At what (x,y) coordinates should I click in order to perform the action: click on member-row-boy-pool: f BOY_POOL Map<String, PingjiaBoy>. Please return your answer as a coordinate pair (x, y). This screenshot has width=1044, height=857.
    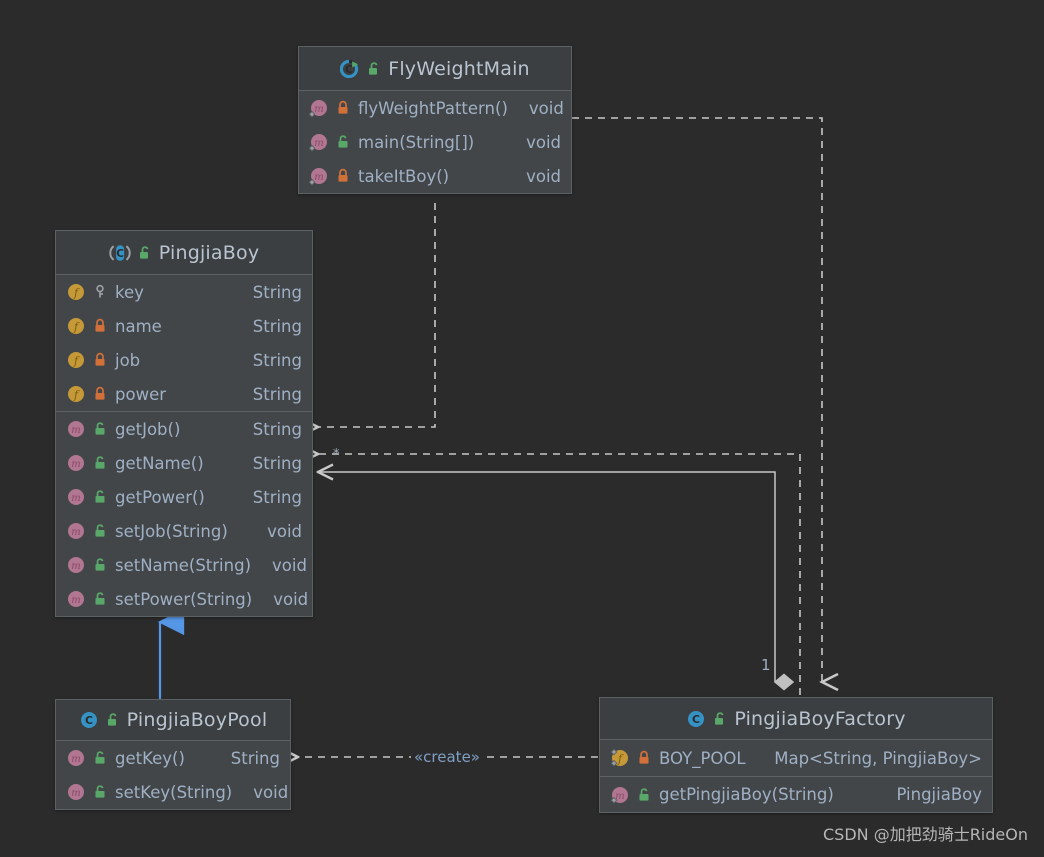
    Looking at the image, I should click on (796, 758).